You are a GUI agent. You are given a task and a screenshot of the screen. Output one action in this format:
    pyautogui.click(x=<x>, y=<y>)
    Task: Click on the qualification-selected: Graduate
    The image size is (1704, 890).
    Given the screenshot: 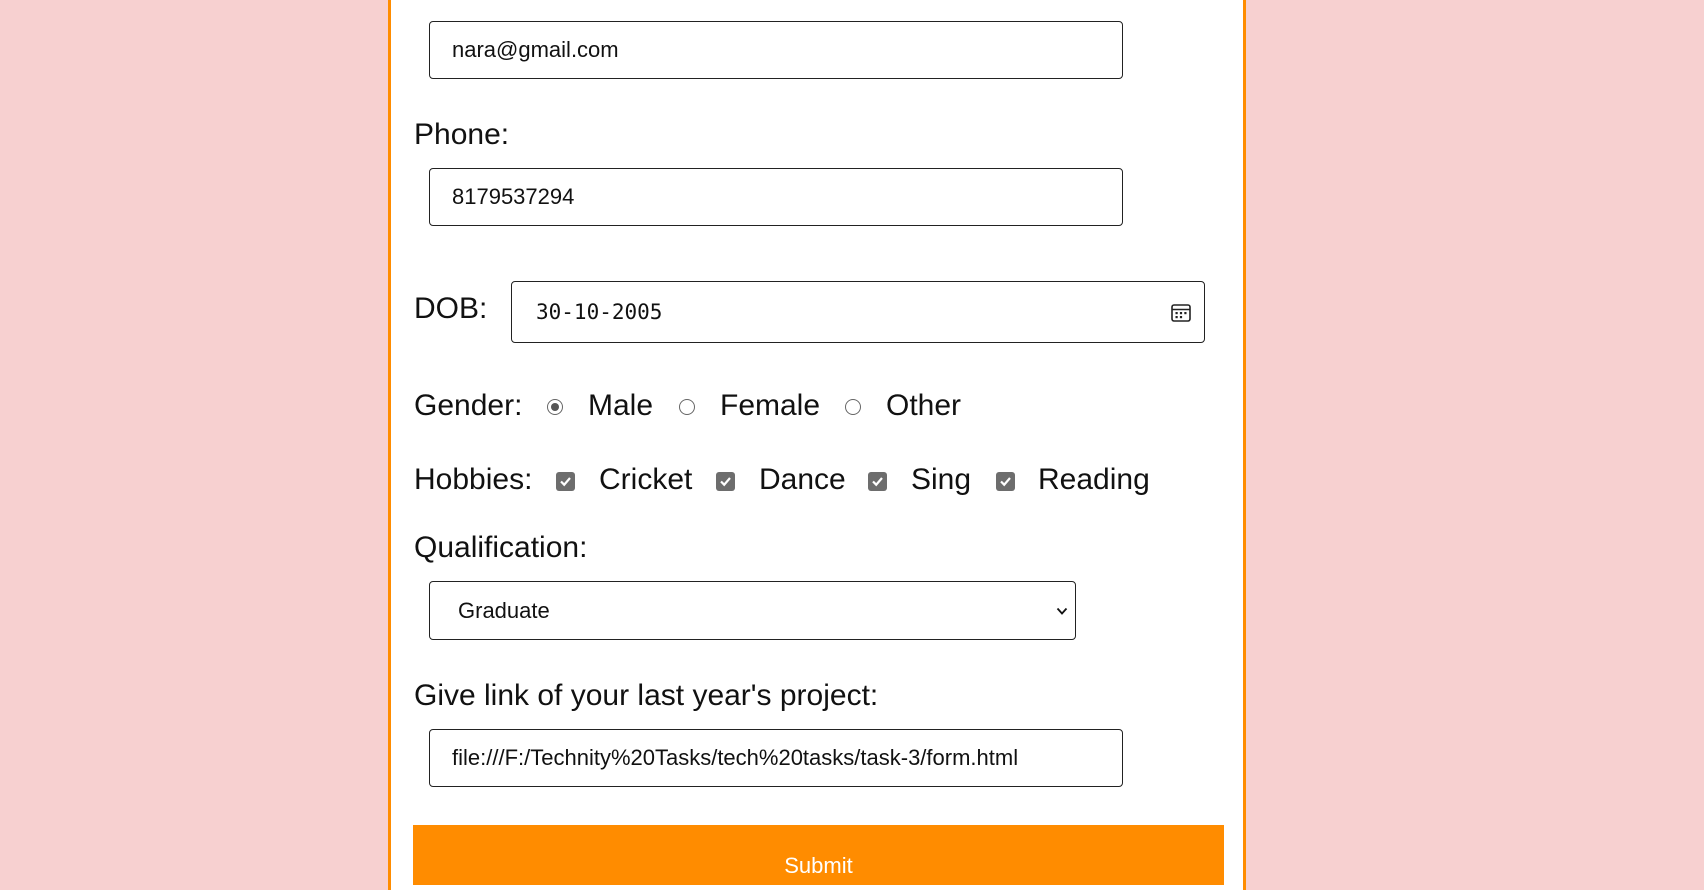 What is the action you would take?
    pyautogui.click(x=504, y=610)
    